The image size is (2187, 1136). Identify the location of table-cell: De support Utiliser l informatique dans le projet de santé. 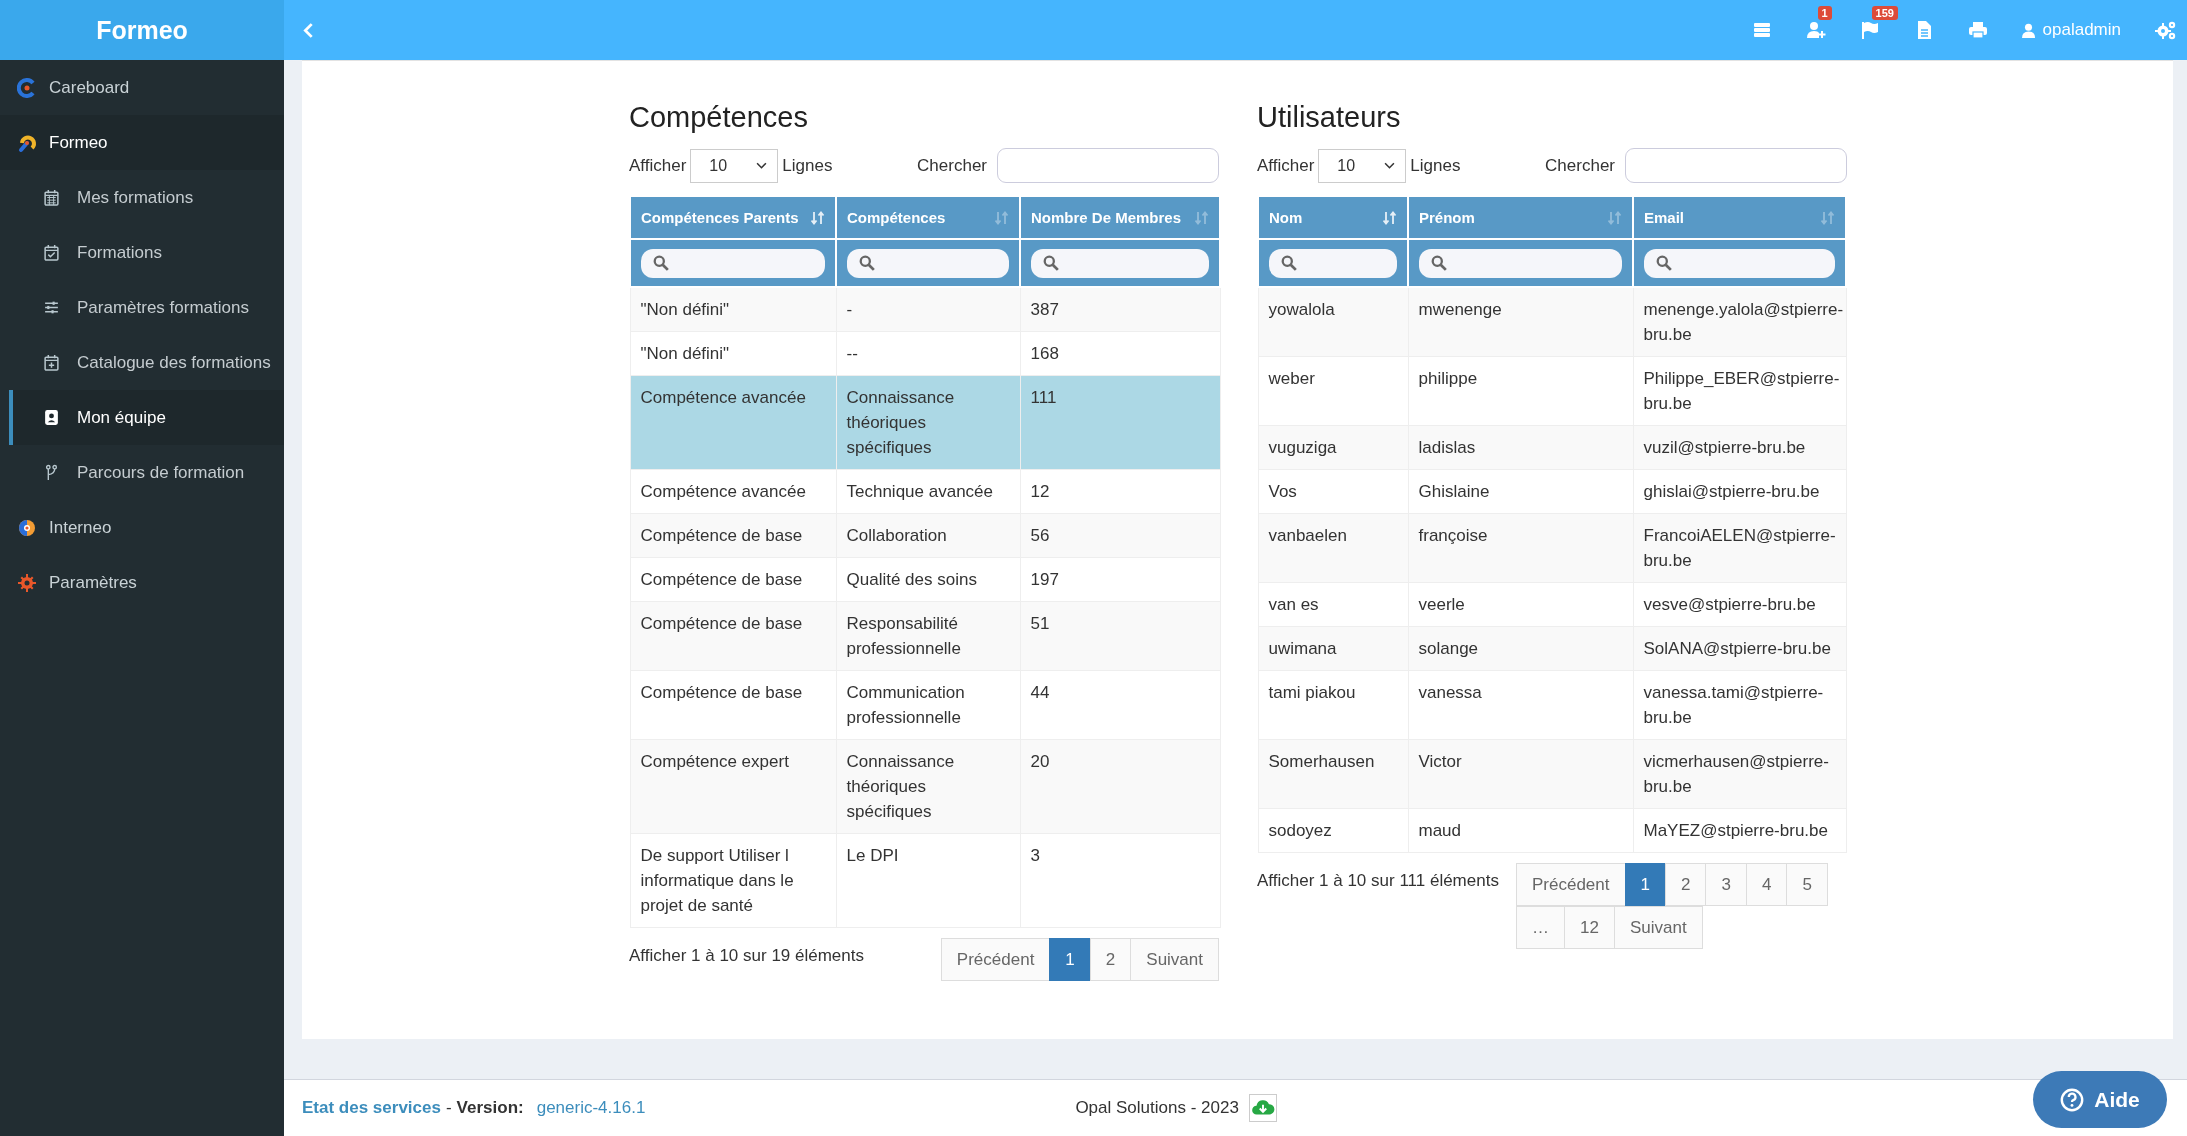
(733, 880).